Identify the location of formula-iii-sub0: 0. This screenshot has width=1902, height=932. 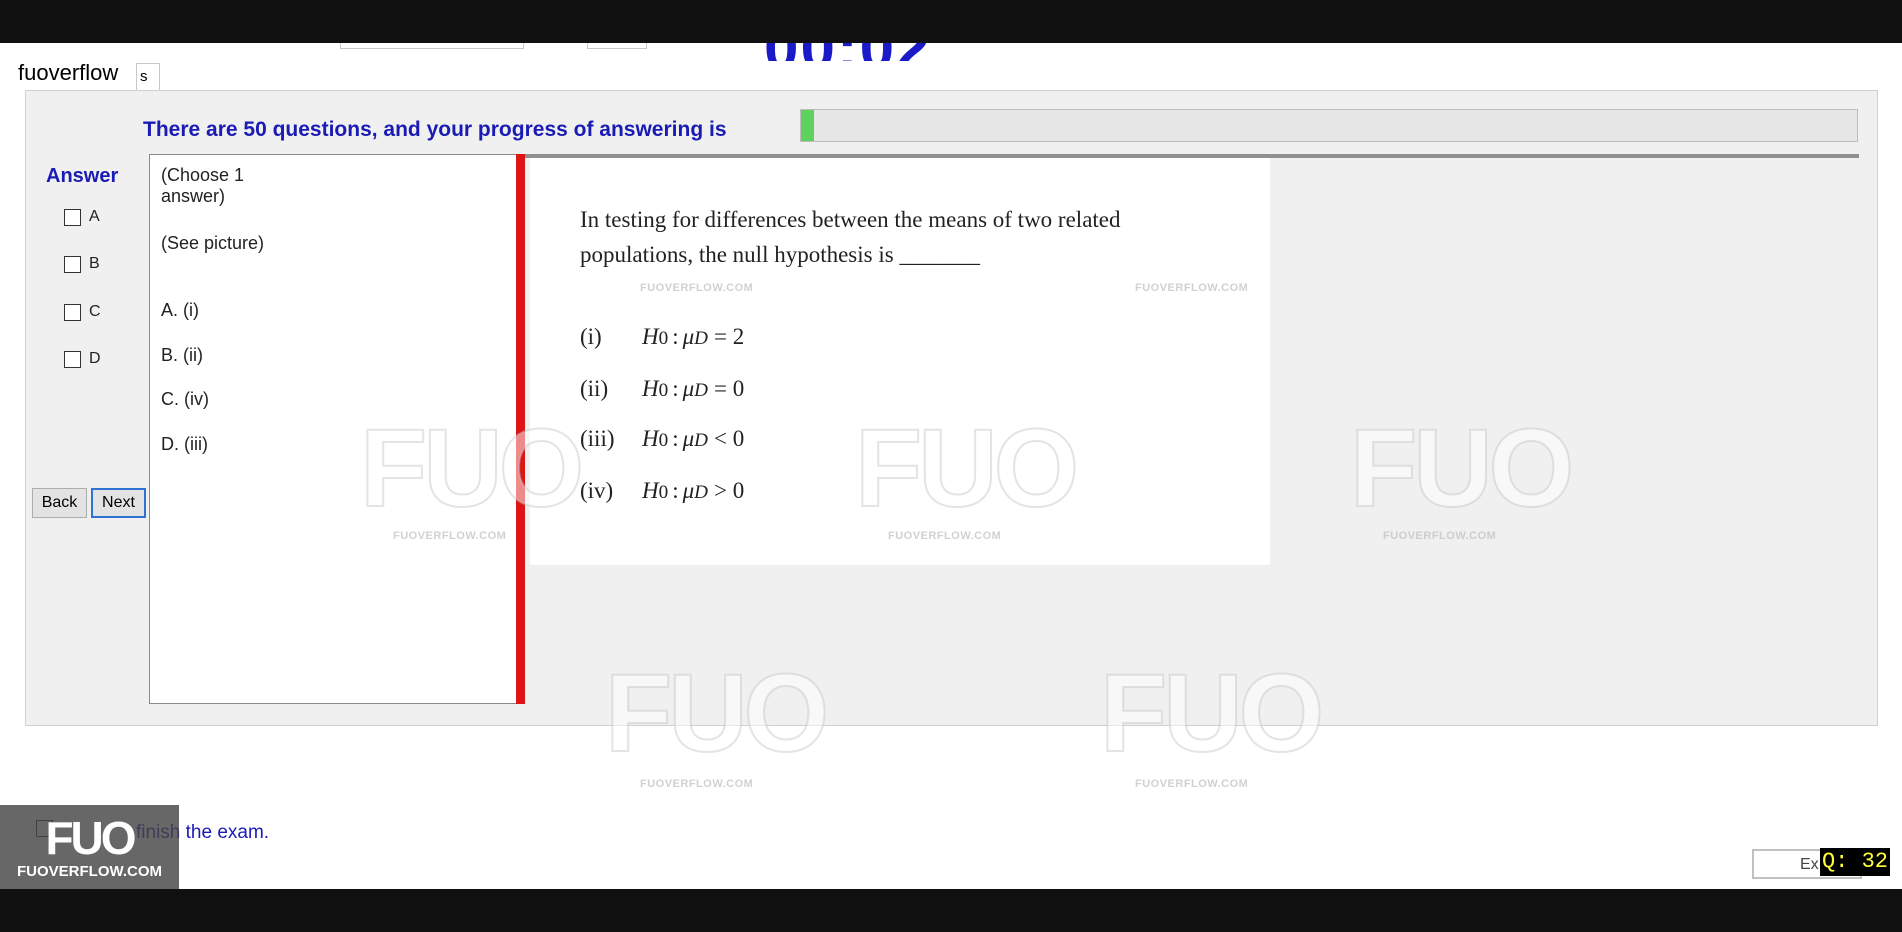
(663, 440).